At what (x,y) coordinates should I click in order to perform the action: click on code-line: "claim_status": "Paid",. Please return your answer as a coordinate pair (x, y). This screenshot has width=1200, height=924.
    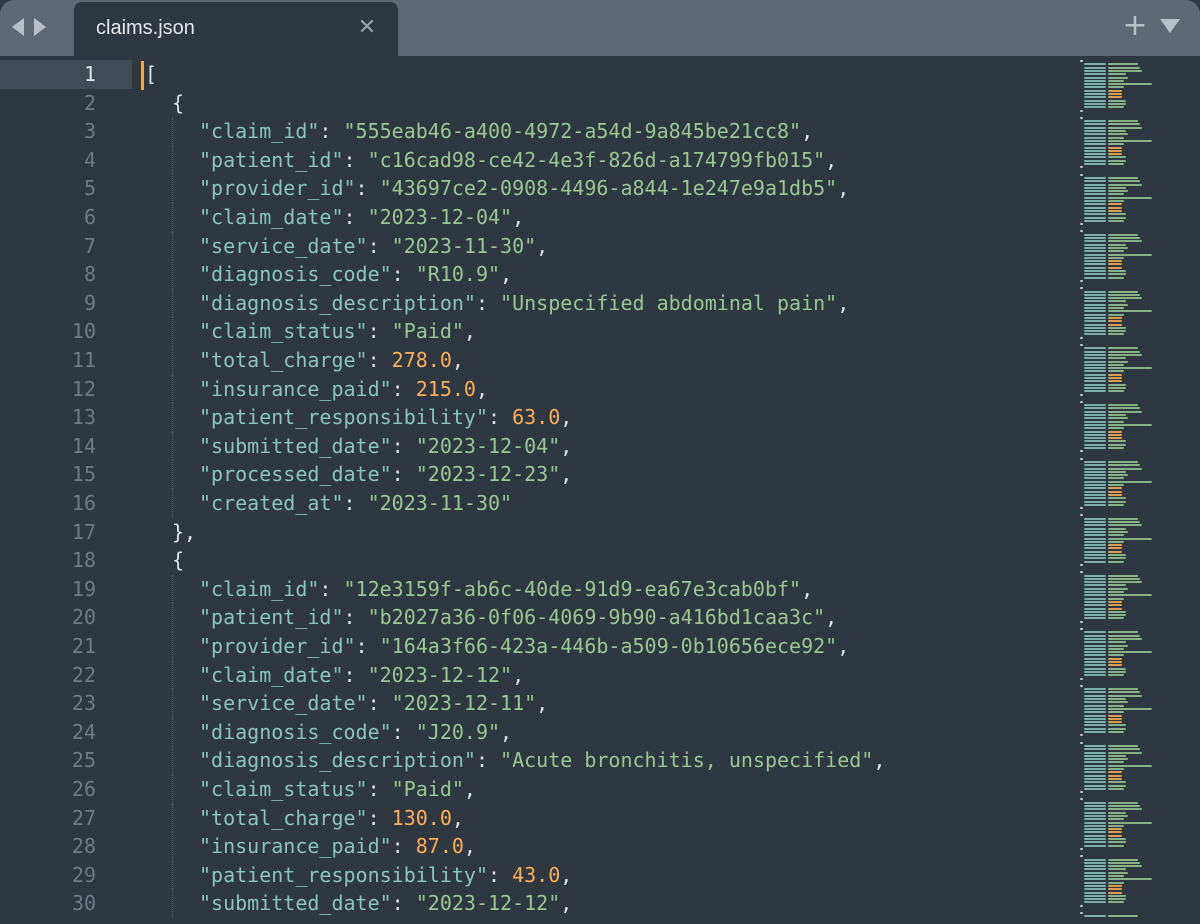
    Looking at the image, I should click on (337, 331).